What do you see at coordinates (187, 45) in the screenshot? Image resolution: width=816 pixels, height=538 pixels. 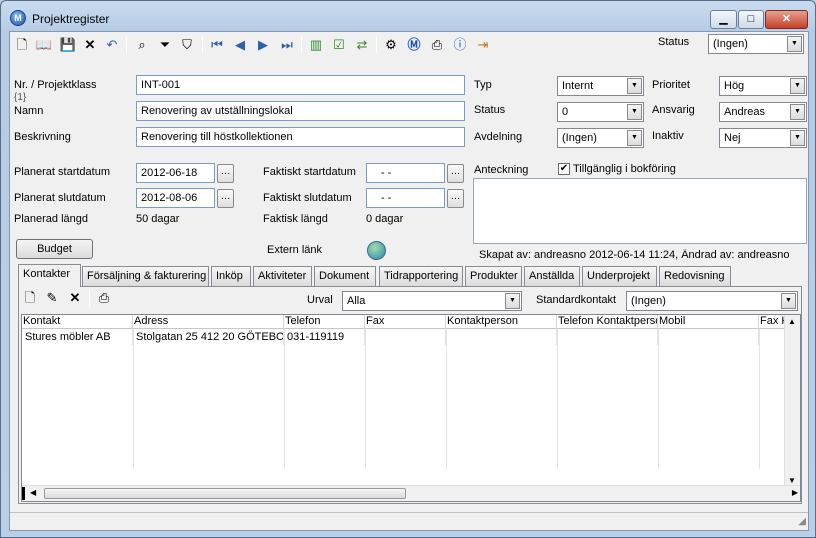 I see `clear-filter-icon: ⛉` at bounding box center [187, 45].